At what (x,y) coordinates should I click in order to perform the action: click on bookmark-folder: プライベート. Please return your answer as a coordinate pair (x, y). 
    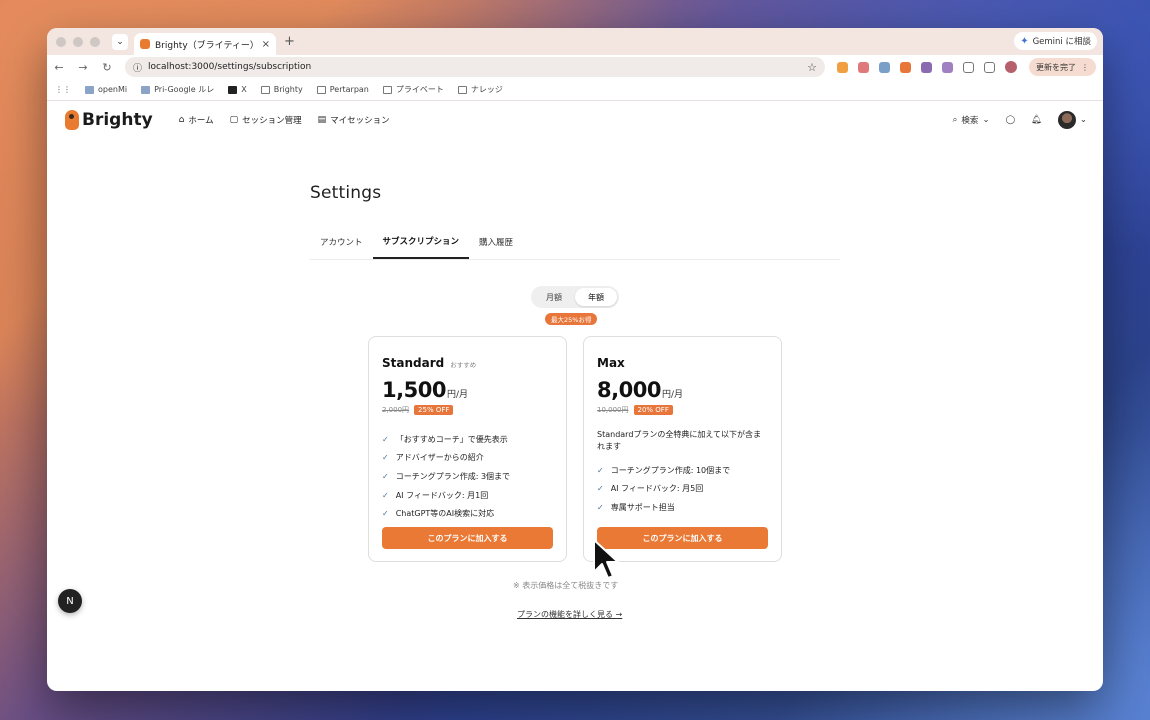
    Looking at the image, I should click on (413, 89).